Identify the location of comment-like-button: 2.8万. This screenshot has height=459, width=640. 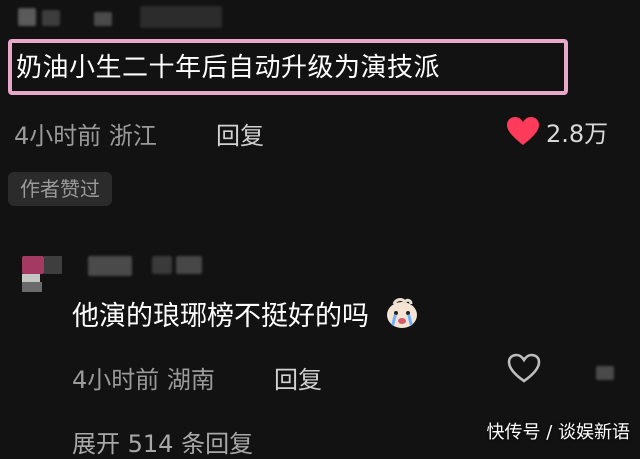
(563, 131).